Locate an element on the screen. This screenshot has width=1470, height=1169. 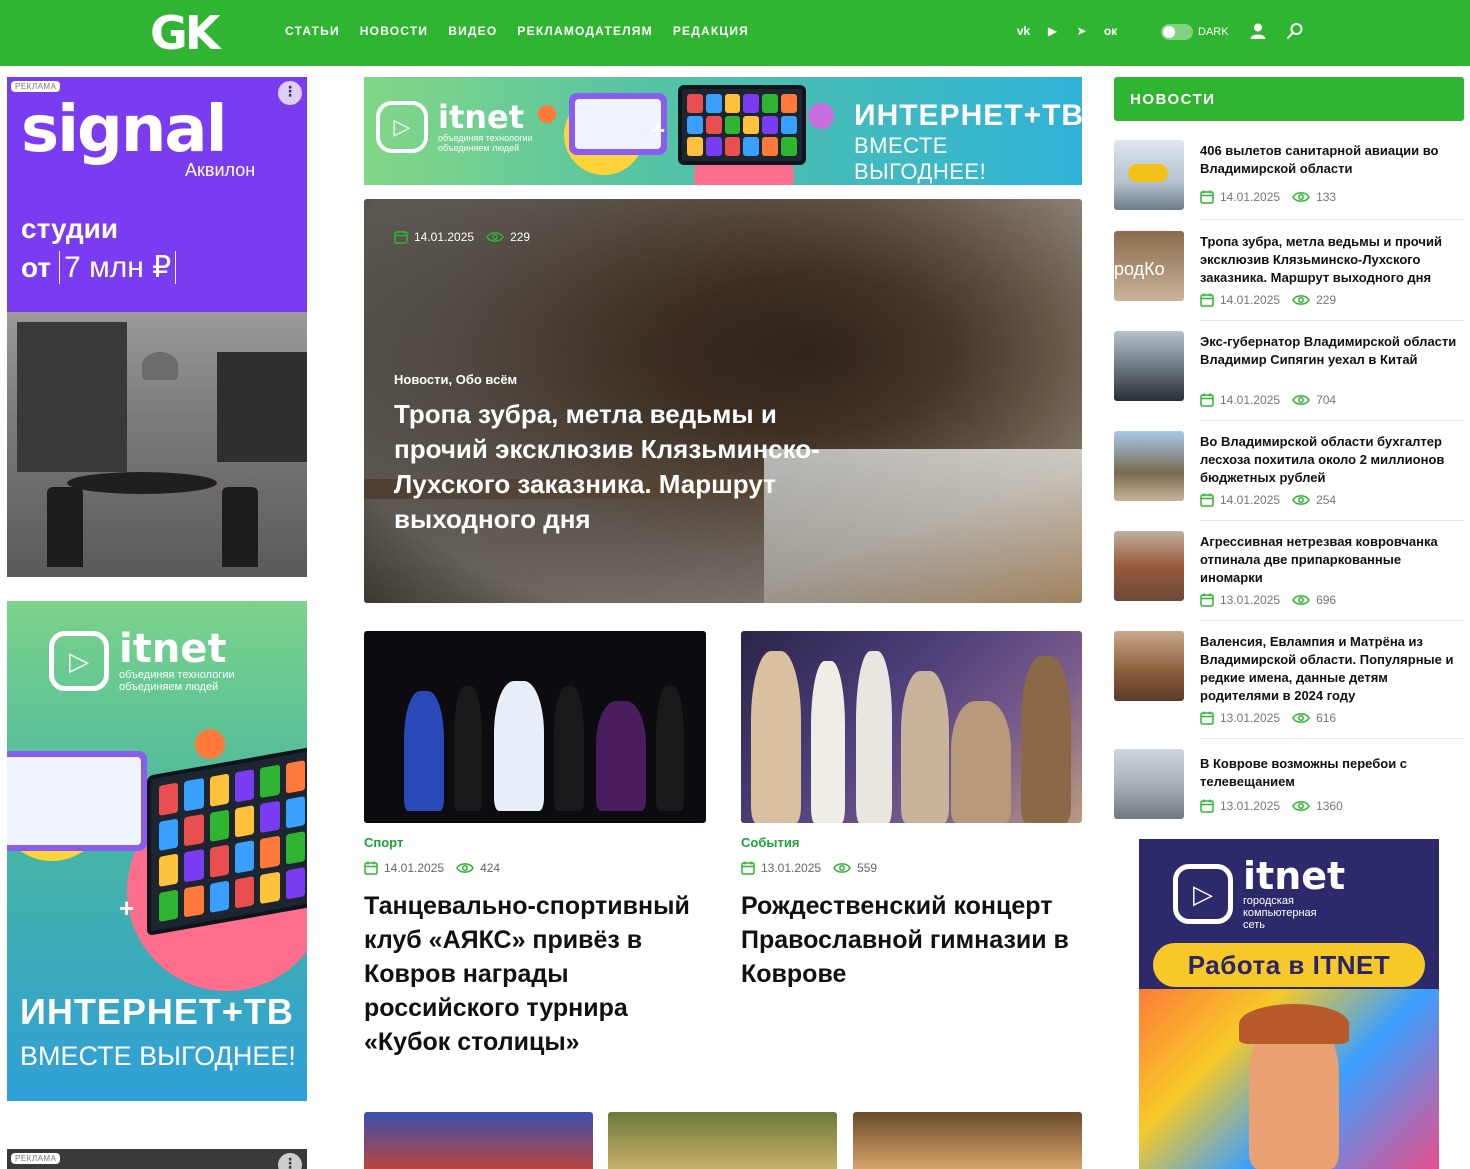
news-meta: 14.01.2025 229 is located at coordinates (1268, 300).